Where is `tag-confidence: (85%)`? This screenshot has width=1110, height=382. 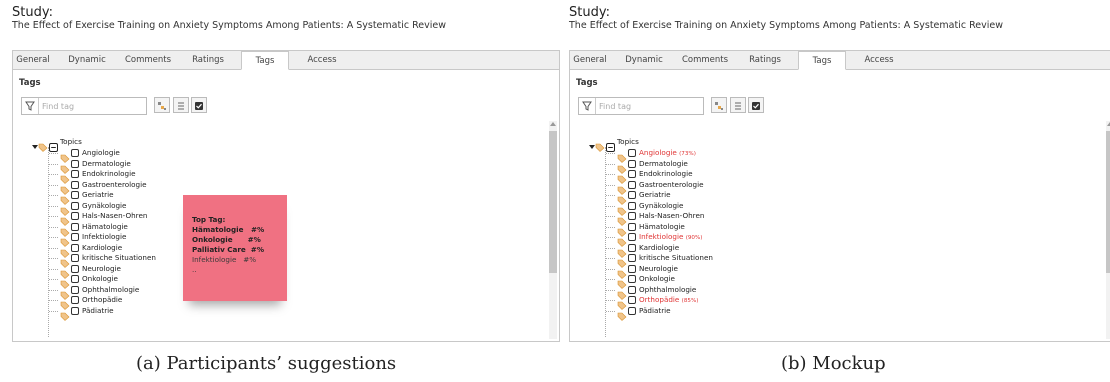
tag-confidence: (85%) is located at coordinates (690, 301).